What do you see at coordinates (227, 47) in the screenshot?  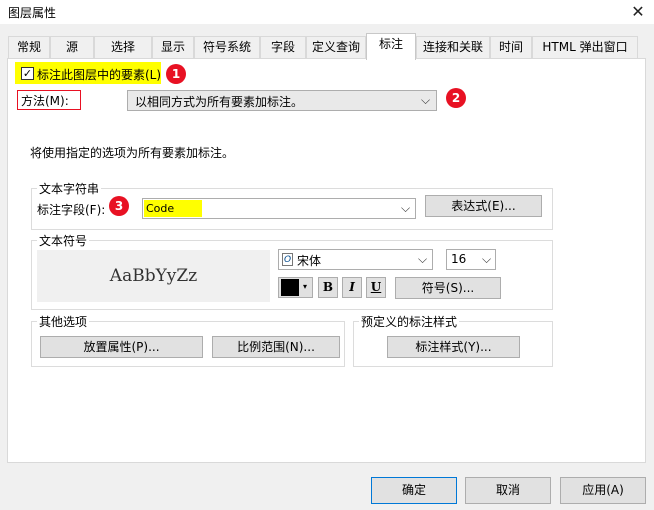 I see `tab-symbology: 符号系统` at bounding box center [227, 47].